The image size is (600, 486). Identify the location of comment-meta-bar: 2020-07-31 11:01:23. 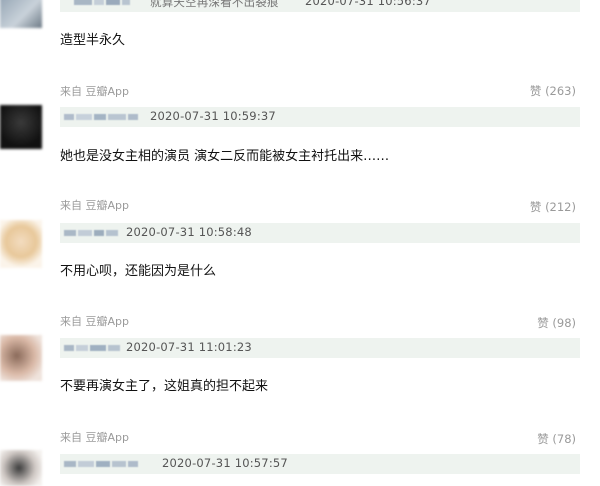
(320, 348).